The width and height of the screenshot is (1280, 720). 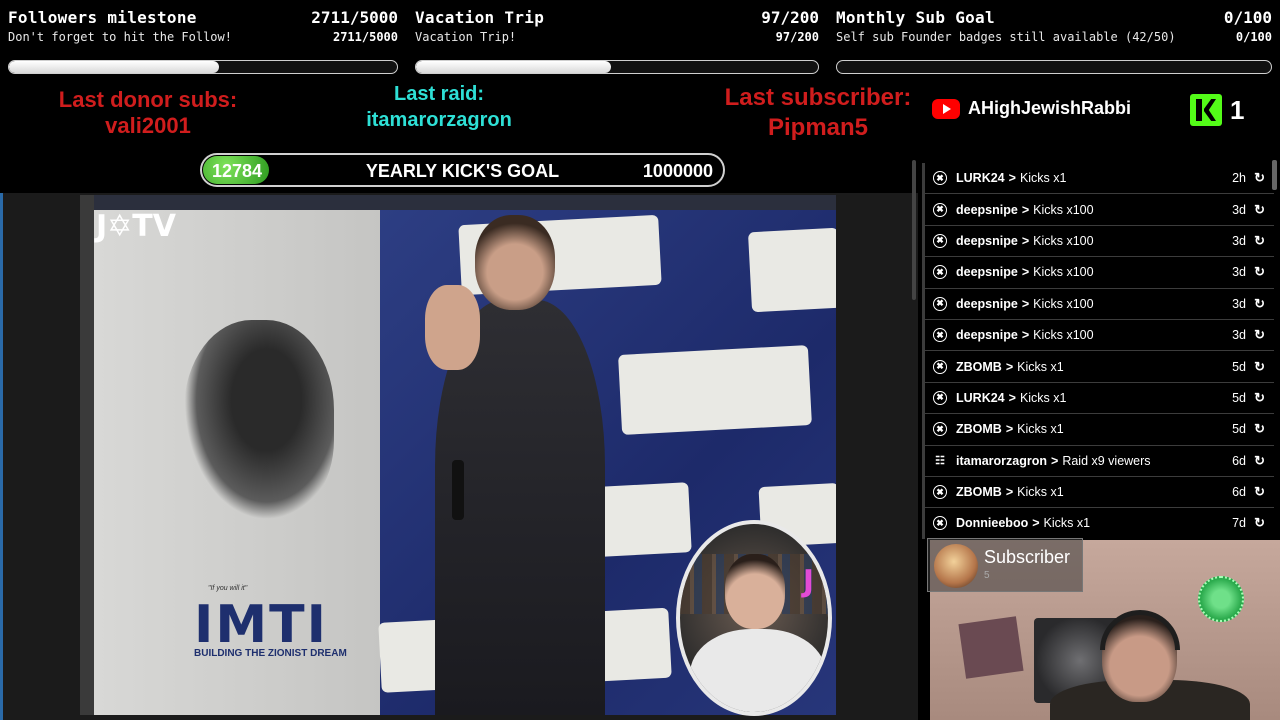 I want to click on goal-title: Vacation Trip, so click(x=480, y=17).